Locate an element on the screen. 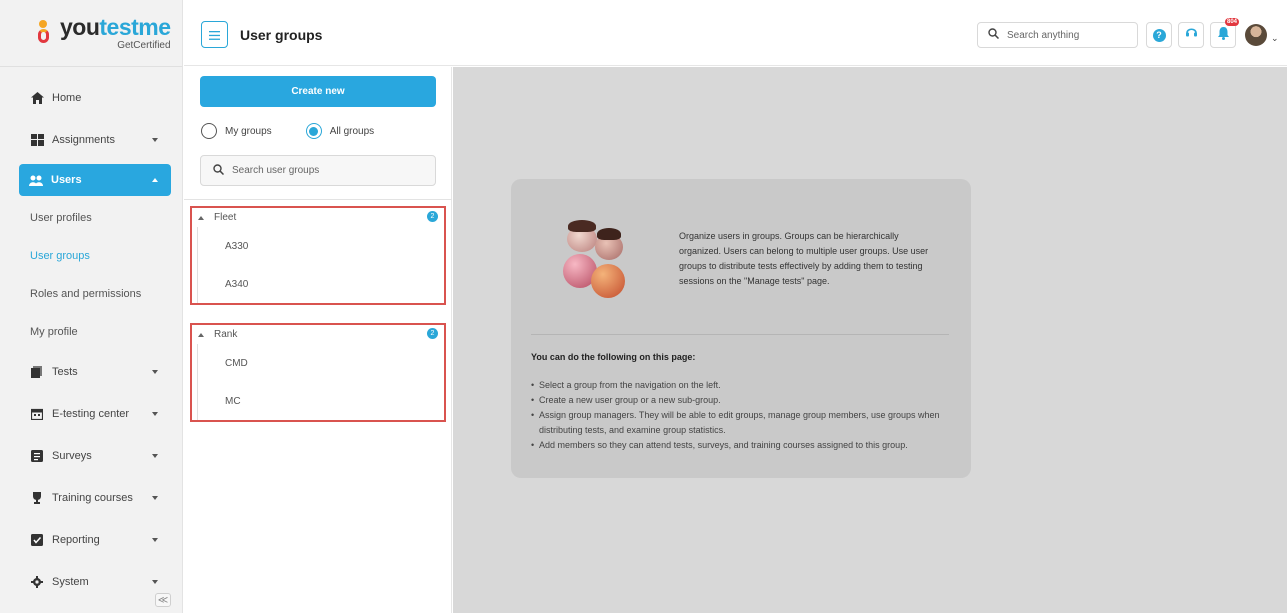 The height and width of the screenshot is (613, 1287). sidebar-item-roles-and-permissions: Roles and permissions is located at coordinates (91, 294).